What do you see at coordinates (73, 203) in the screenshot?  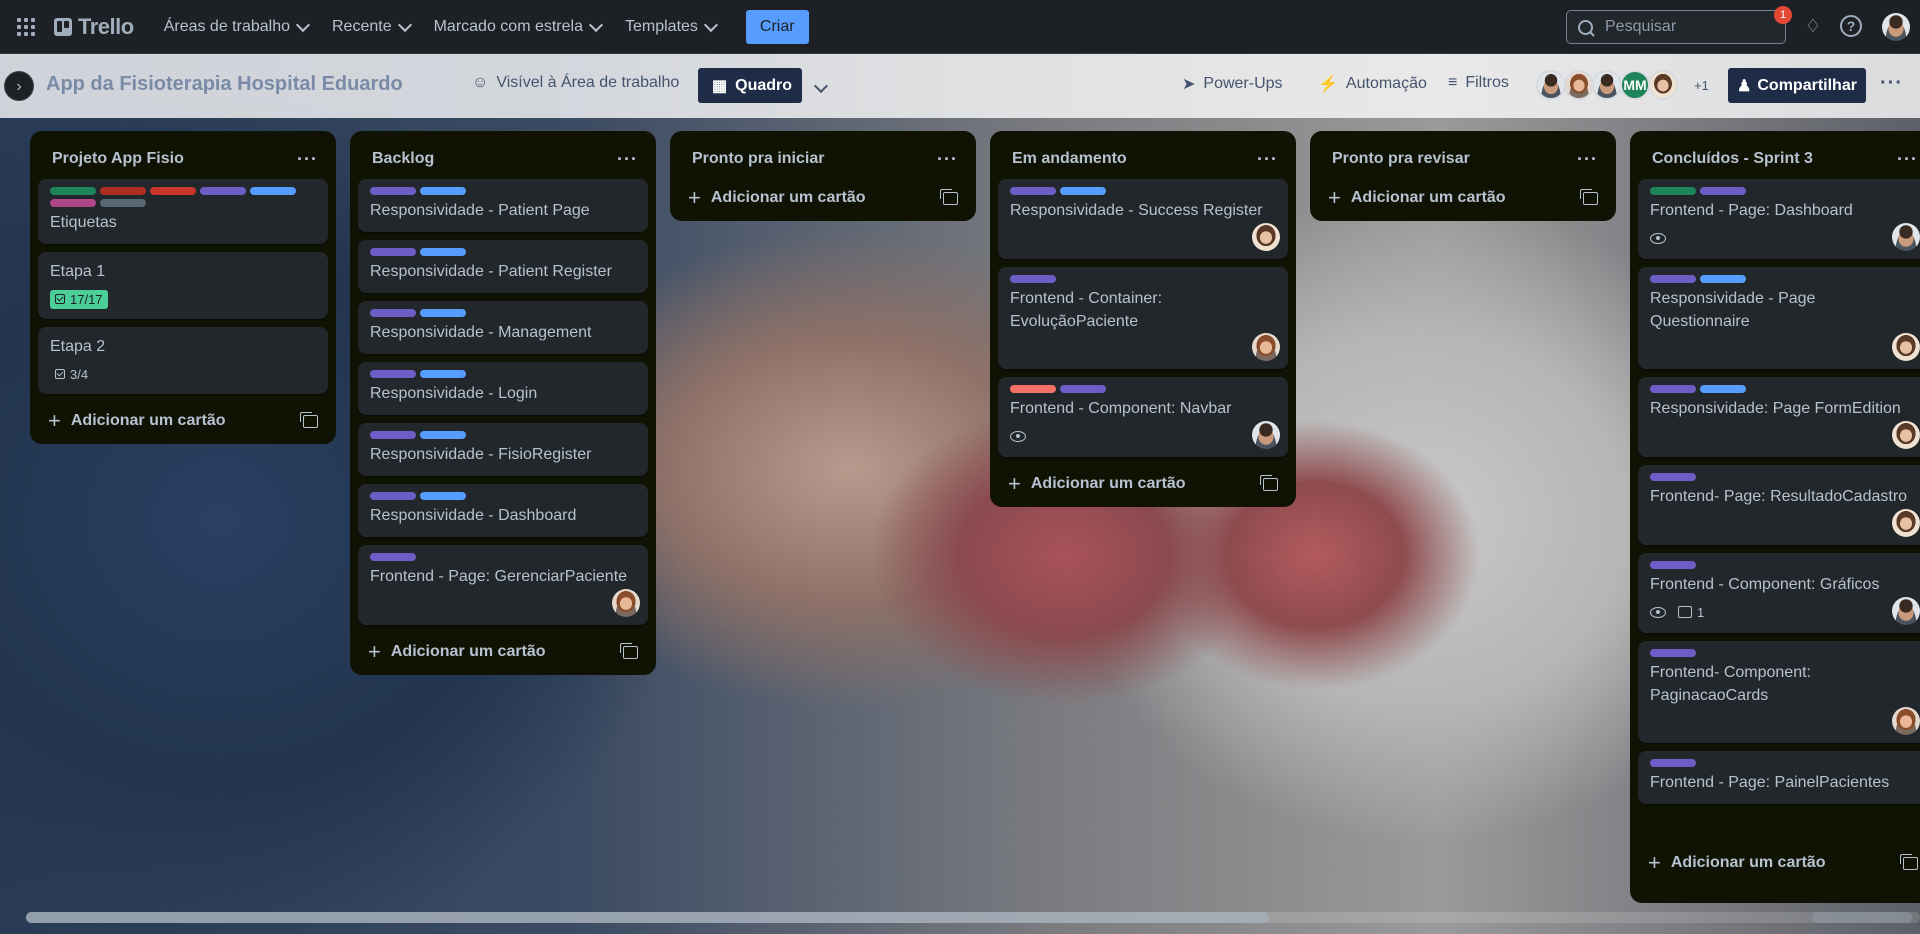 I see `label-magenta` at bounding box center [73, 203].